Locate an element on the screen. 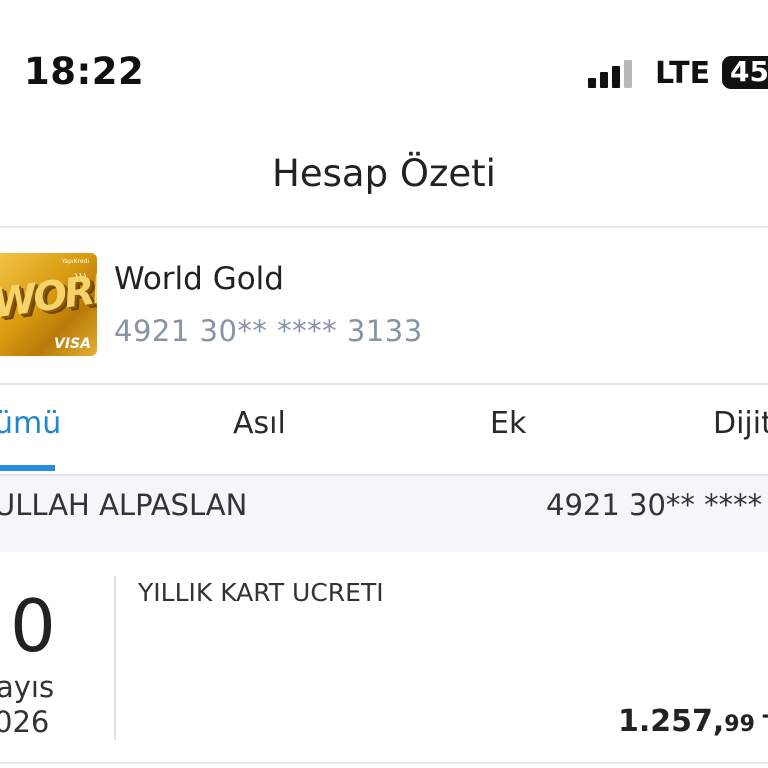 Image resolution: width=768 pixels, height=768 pixels. transaction-day: 0 is located at coordinates (33, 626).